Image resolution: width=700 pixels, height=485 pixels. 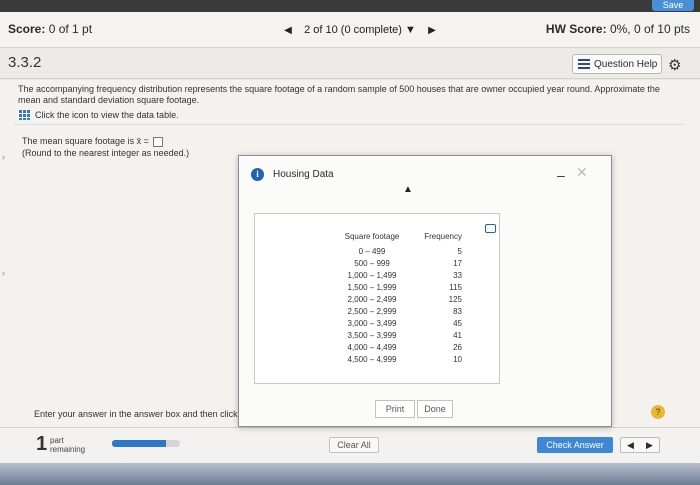 I want to click on next-question-button: ▶, so click(x=432, y=30).